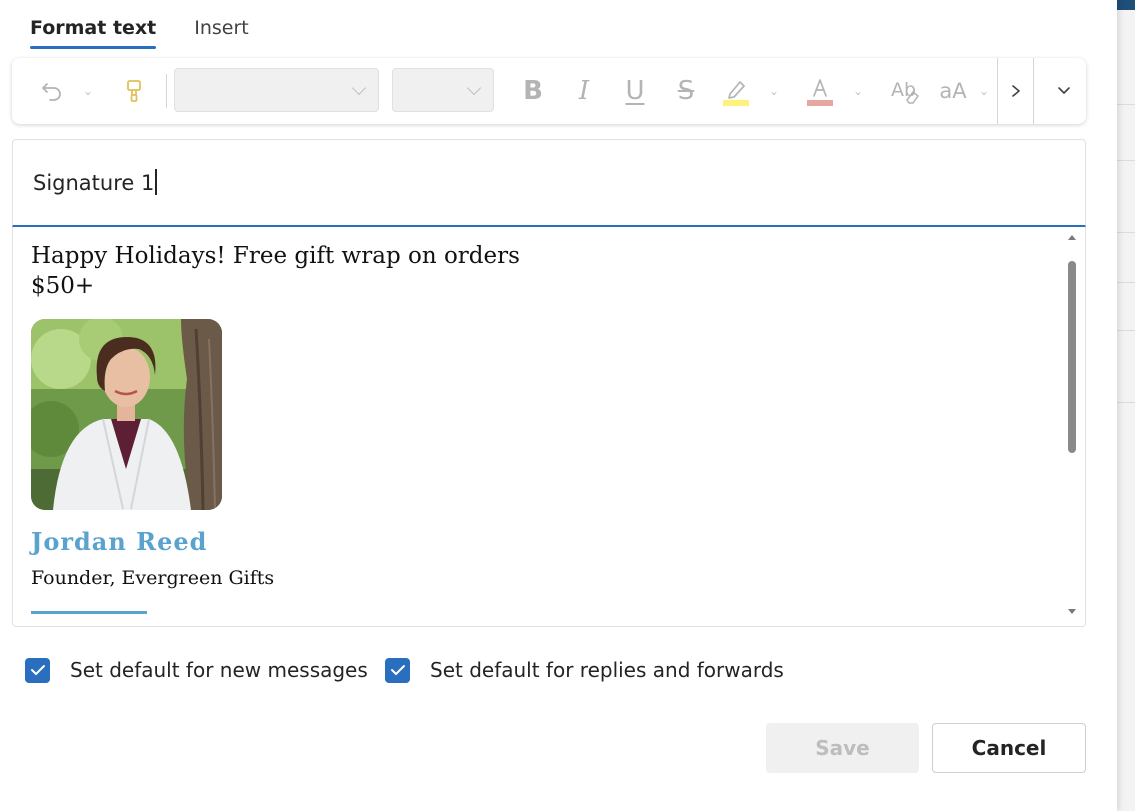  I want to click on signature-divider, so click(89, 612).